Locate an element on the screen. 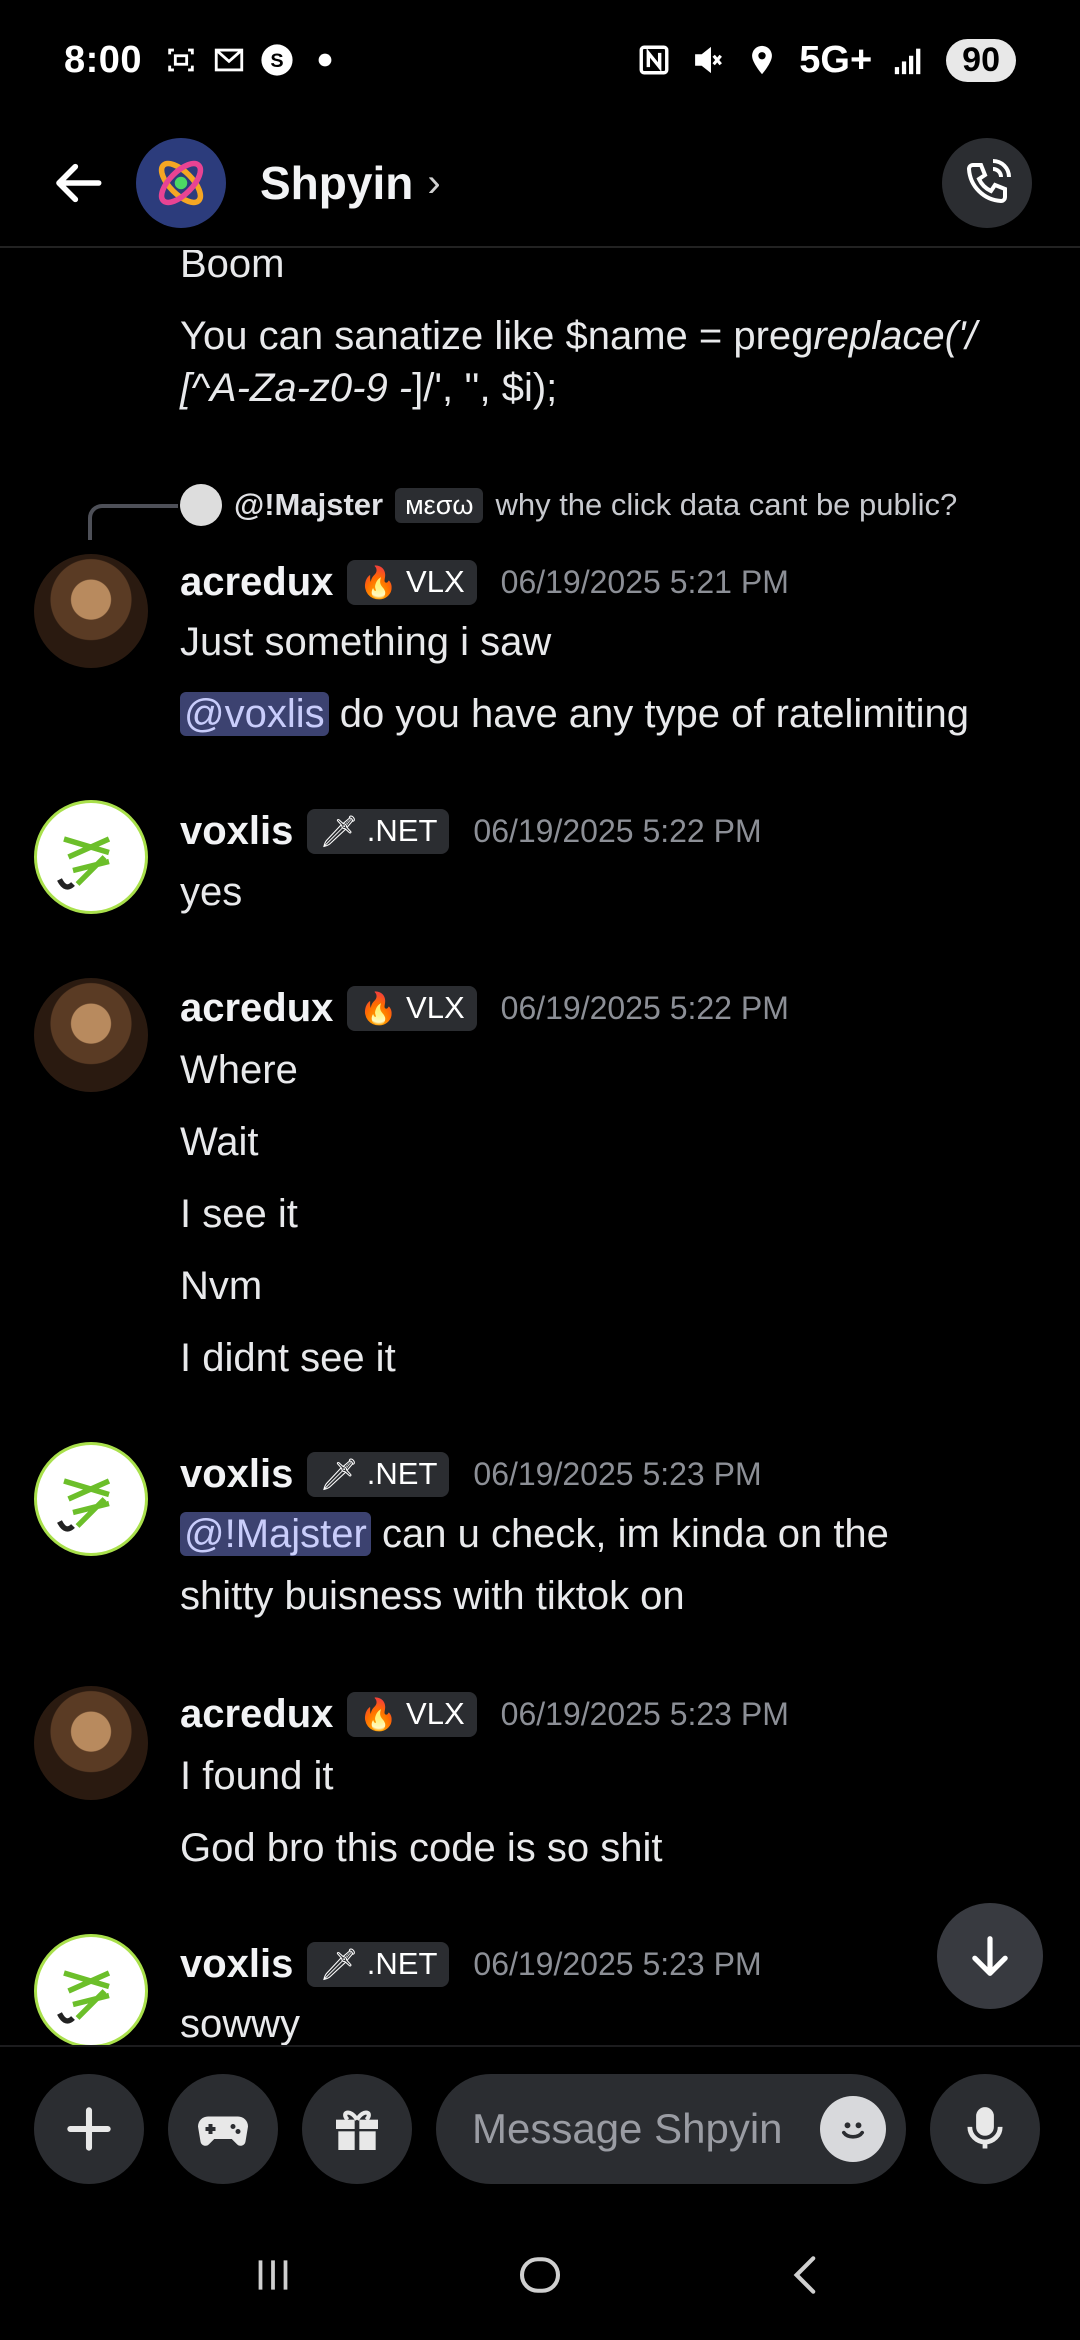 Image resolution: width=1080 pixels, height=2340 pixels. message-text: yes is located at coordinates (211, 892).